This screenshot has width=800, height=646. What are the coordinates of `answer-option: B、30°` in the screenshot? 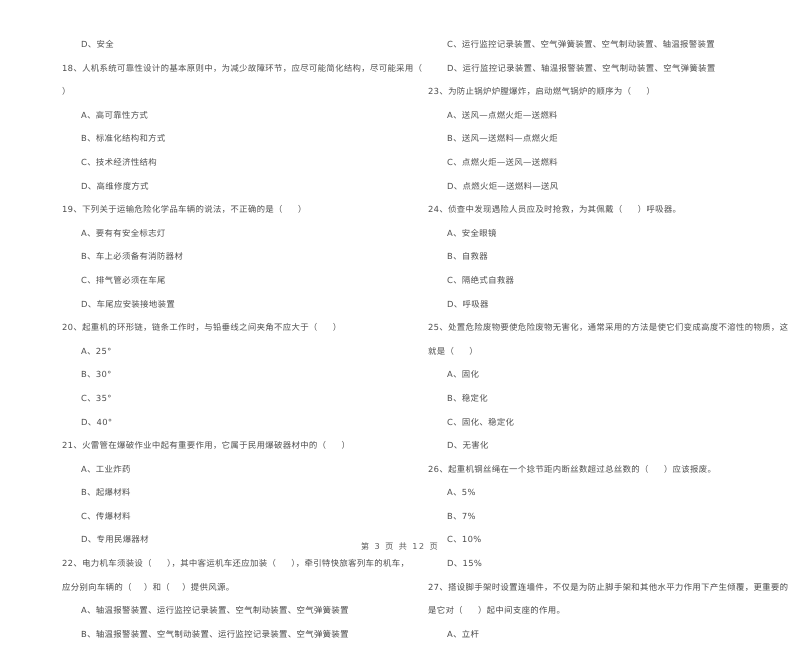 It's located at (96, 374).